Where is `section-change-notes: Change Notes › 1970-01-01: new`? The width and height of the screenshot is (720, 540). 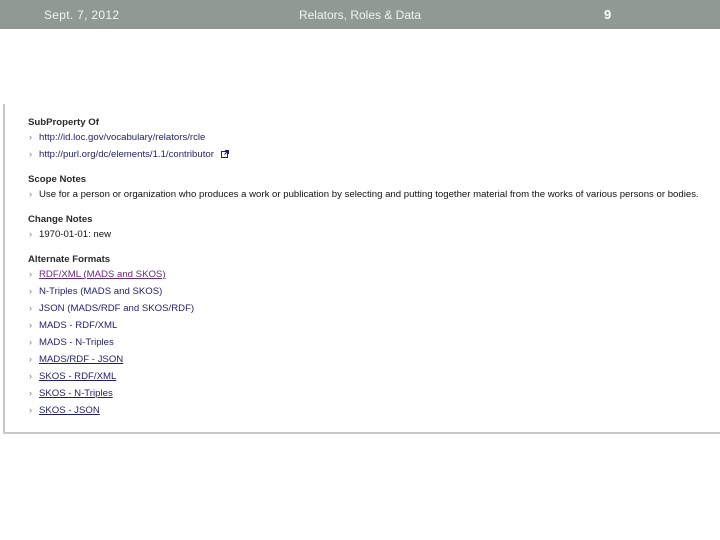 section-change-notes: Change Notes › 1970-01-01: new is located at coordinates (373, 228).